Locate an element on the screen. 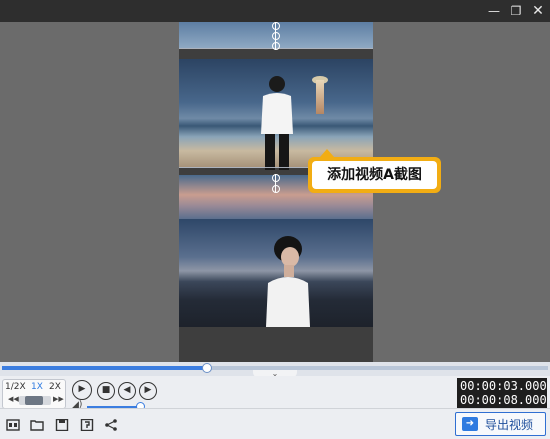  rewind-icon: ◀◀ is located at coordinates (13, 399).